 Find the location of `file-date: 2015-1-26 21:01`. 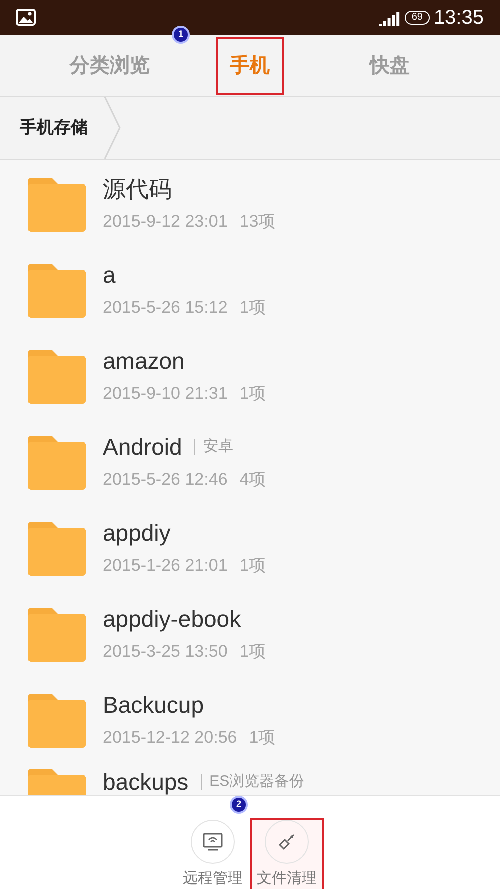

file-date: 2015-1-26 21:01 is located at coordinates (165, 565).